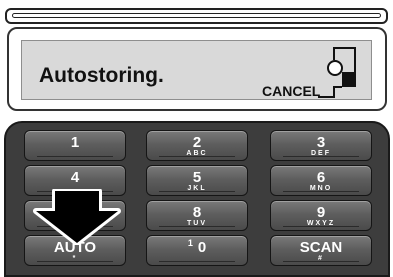 This screenshot has height=277, width=393. I want to click on top-status-bar, so click(196, 16).